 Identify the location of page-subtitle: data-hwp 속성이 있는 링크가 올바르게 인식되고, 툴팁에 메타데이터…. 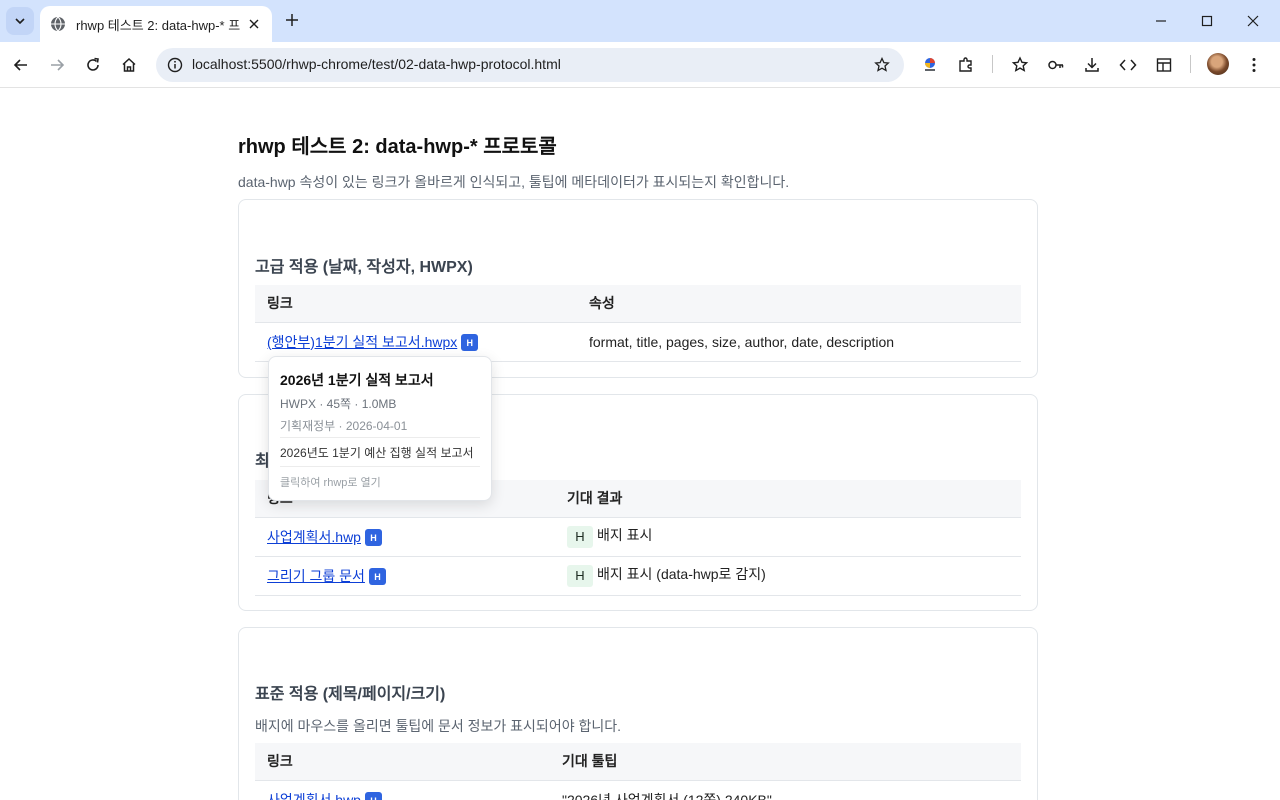
(514, 182).